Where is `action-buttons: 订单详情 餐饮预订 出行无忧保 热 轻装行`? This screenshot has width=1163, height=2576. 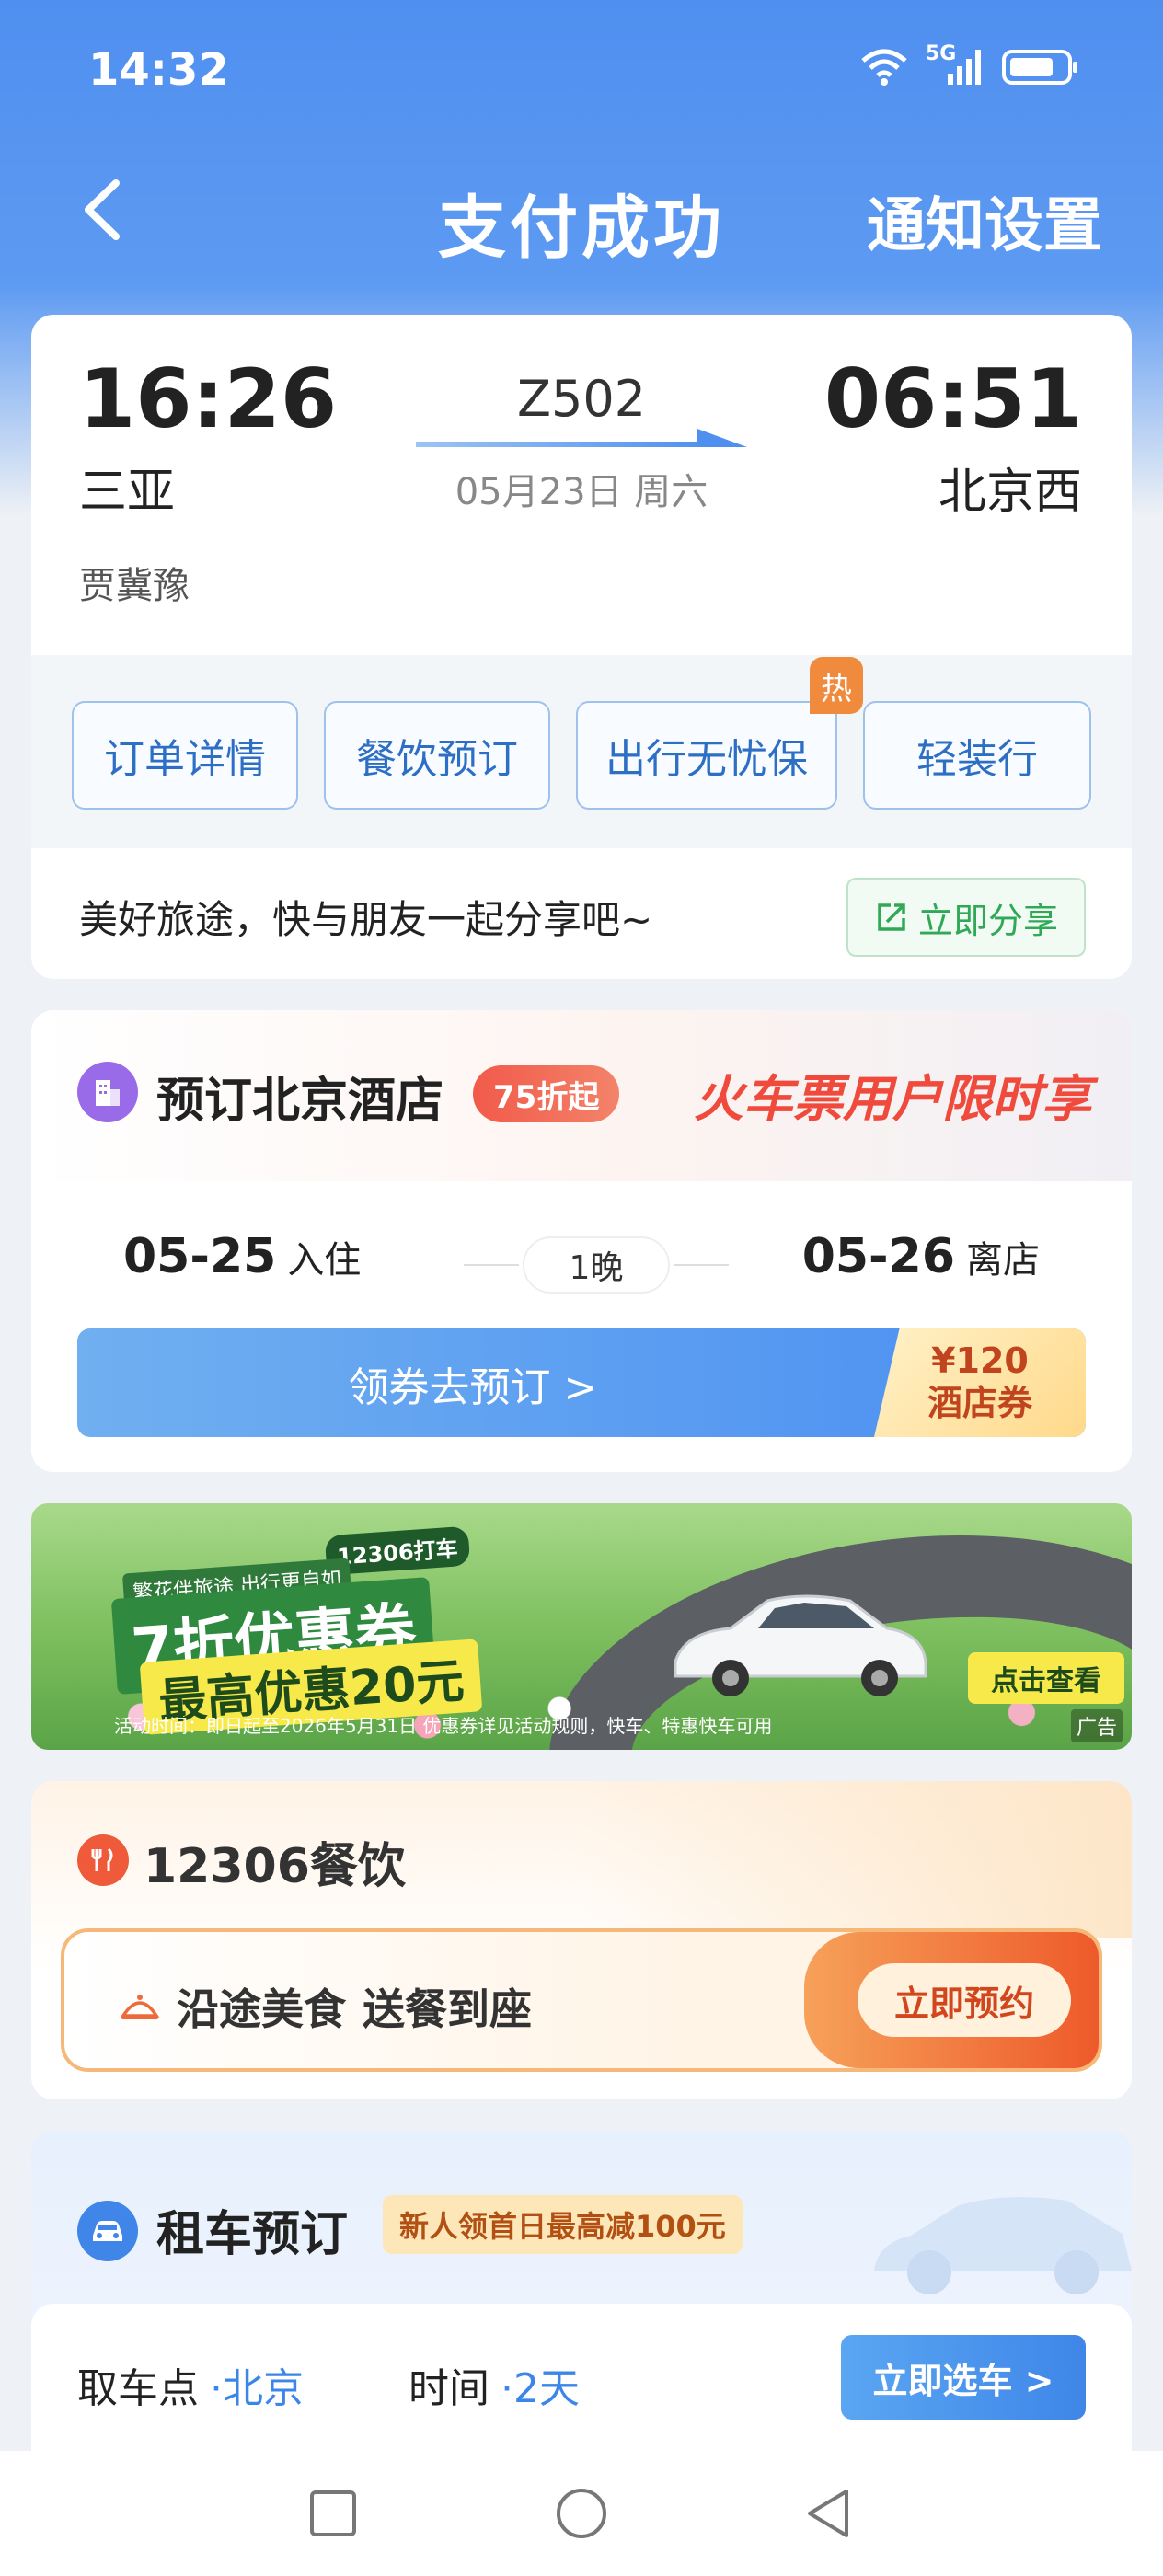 action-buttons: 订单详情 餐饮预订 出行无忧保 热 轻装行 is located at coordinates (581, 751).